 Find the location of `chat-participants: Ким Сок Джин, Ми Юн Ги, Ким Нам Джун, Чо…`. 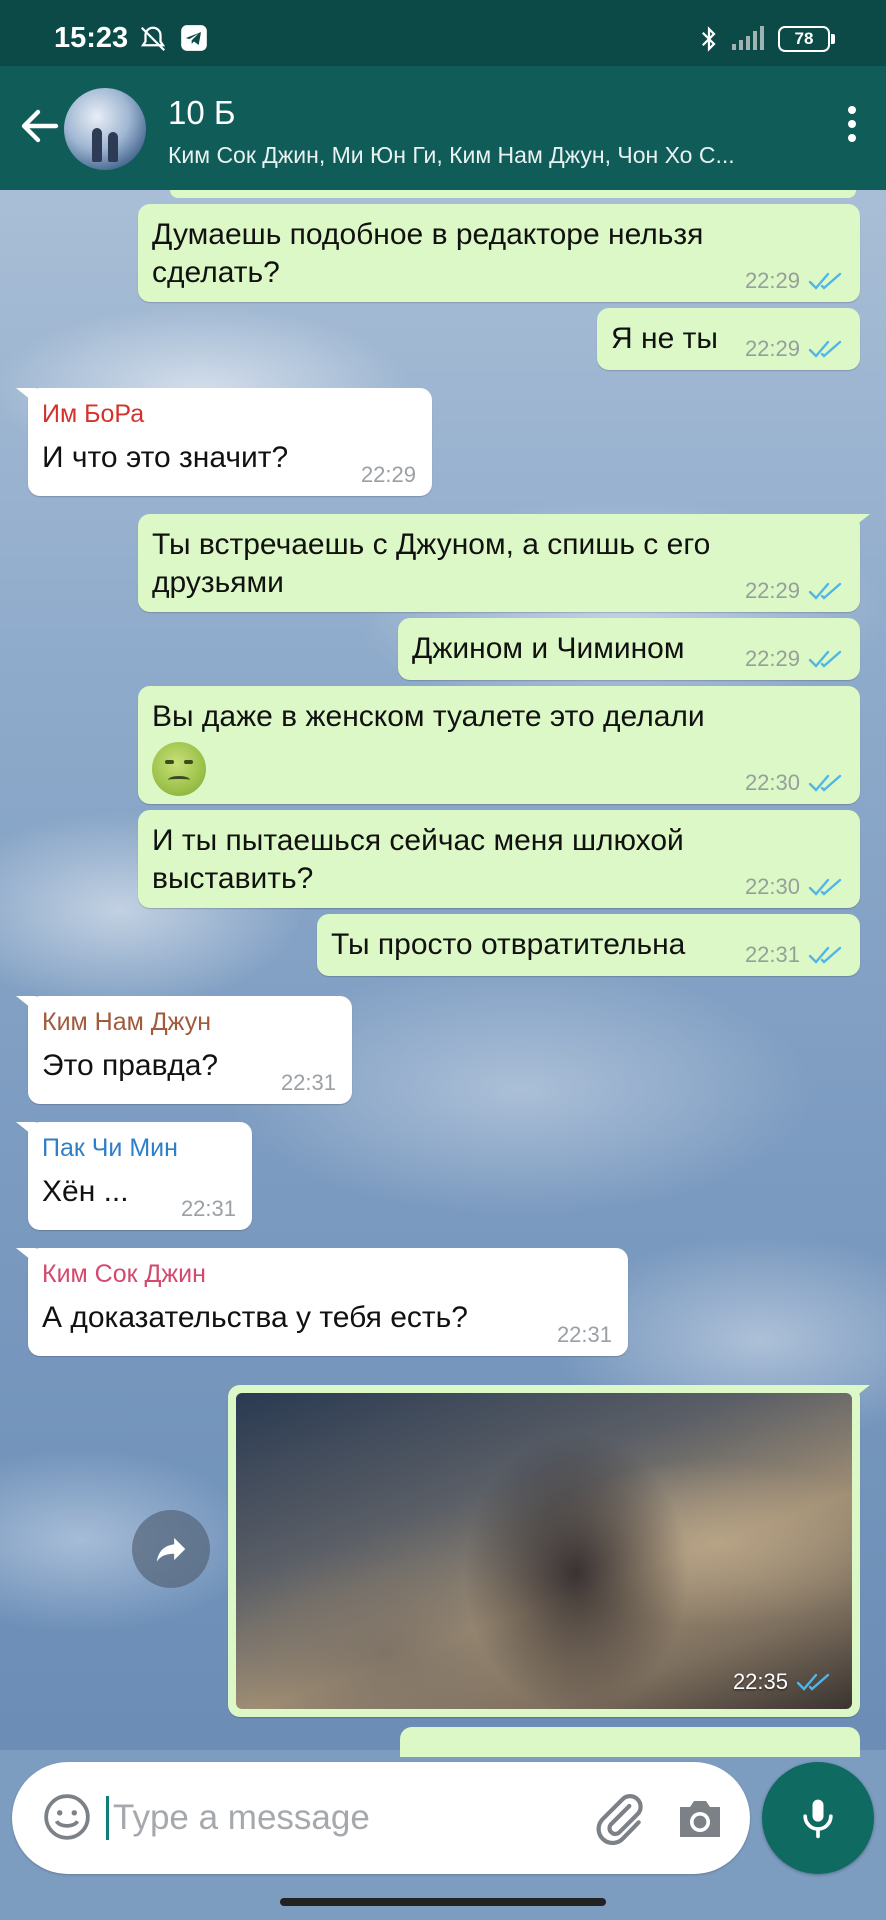

chat-participants: Ким Сок Джин, Ми Юн Ги, Ким Нам Джун, Чо… is located at coordinates (468, 155).